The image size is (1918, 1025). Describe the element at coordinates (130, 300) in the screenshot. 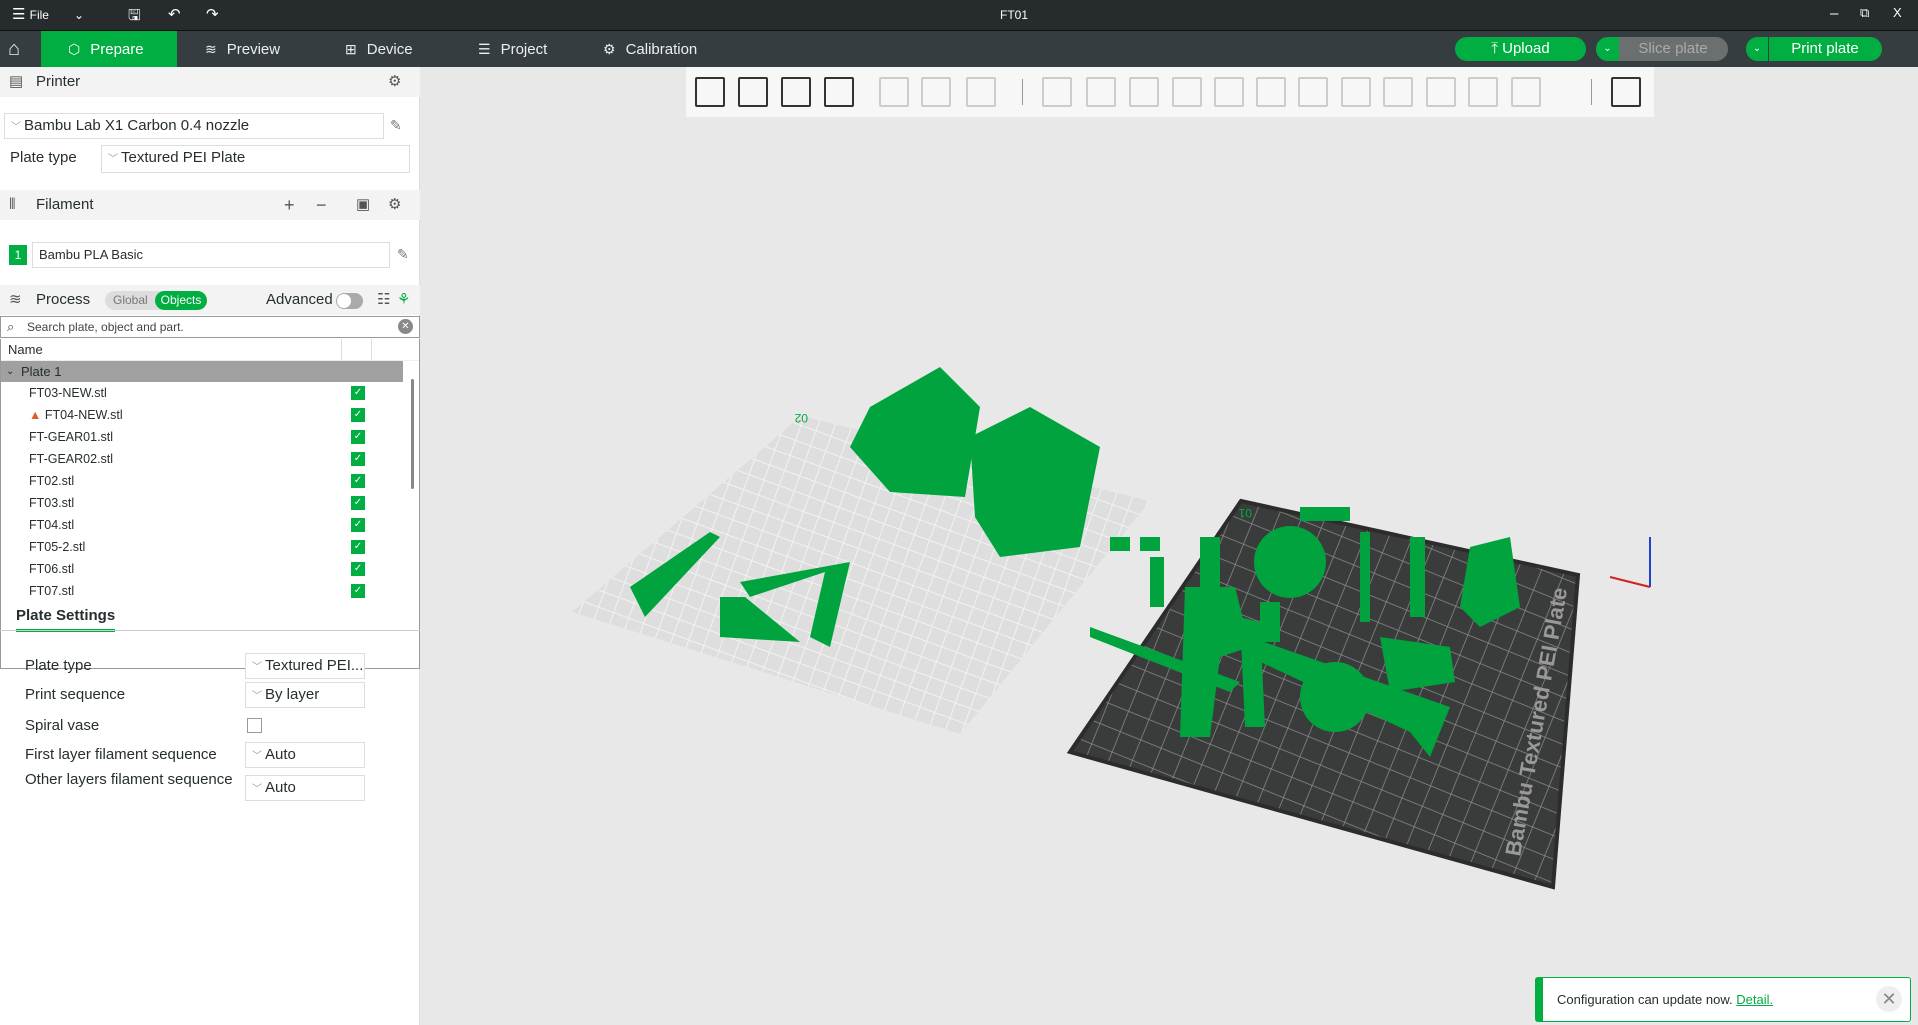

I see `global-option: Global` at that location.